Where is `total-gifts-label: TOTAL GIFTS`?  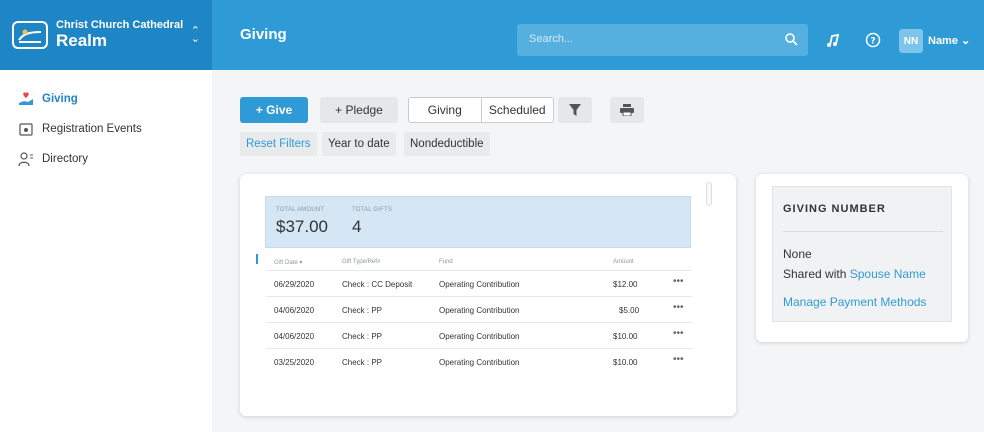
total-gifts-label: TOTAL GIFTS is located at coordinates (372, 210).